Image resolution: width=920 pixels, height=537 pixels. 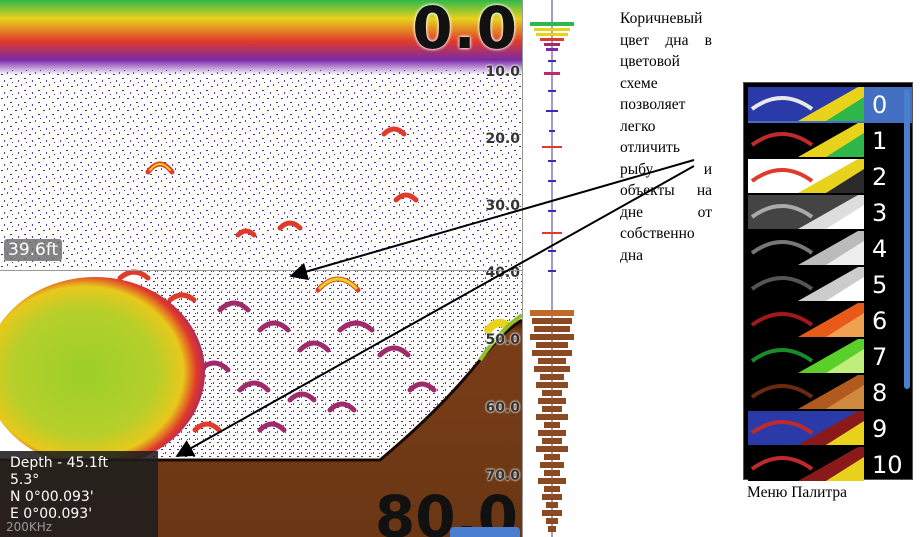 I want to click on palette-option-number: 0, so click(x=880, y=105).